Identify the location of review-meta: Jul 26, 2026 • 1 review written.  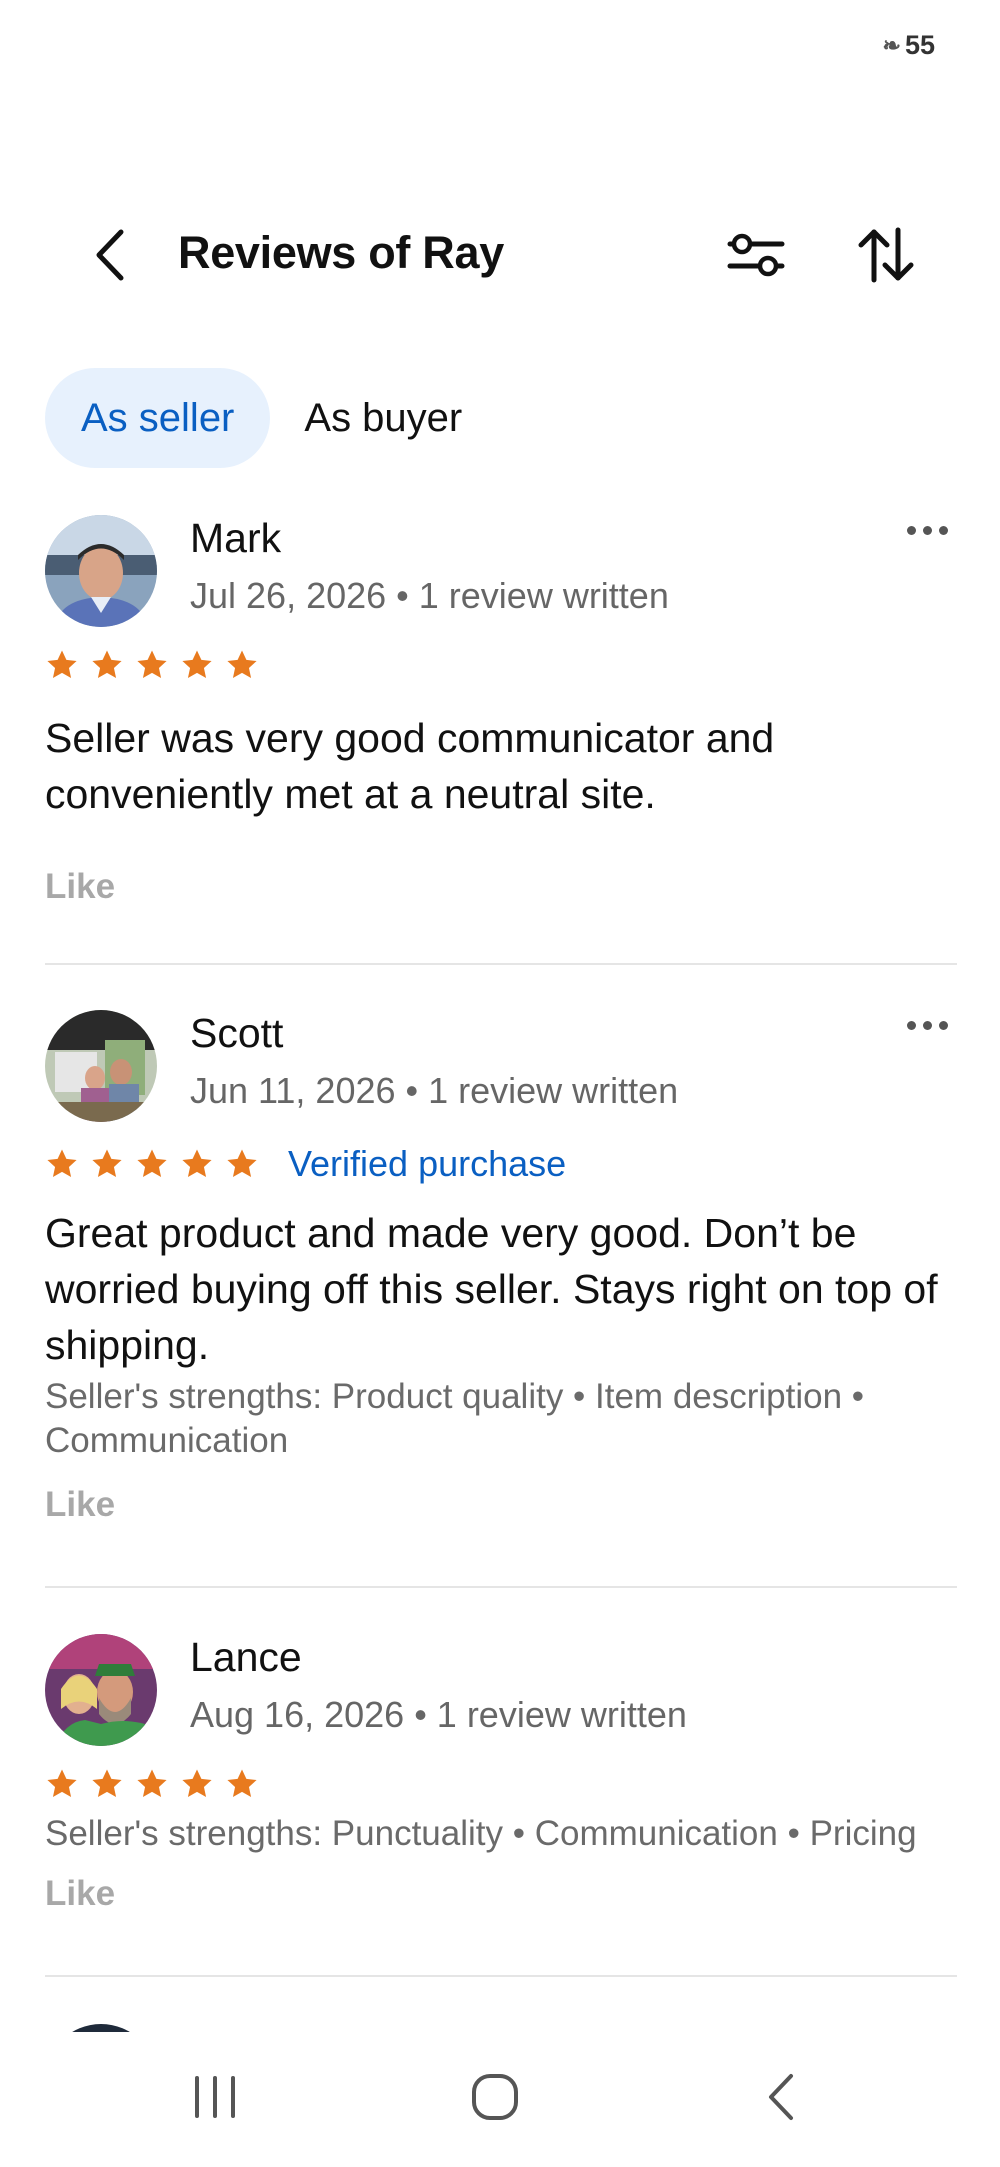
(429, 595).